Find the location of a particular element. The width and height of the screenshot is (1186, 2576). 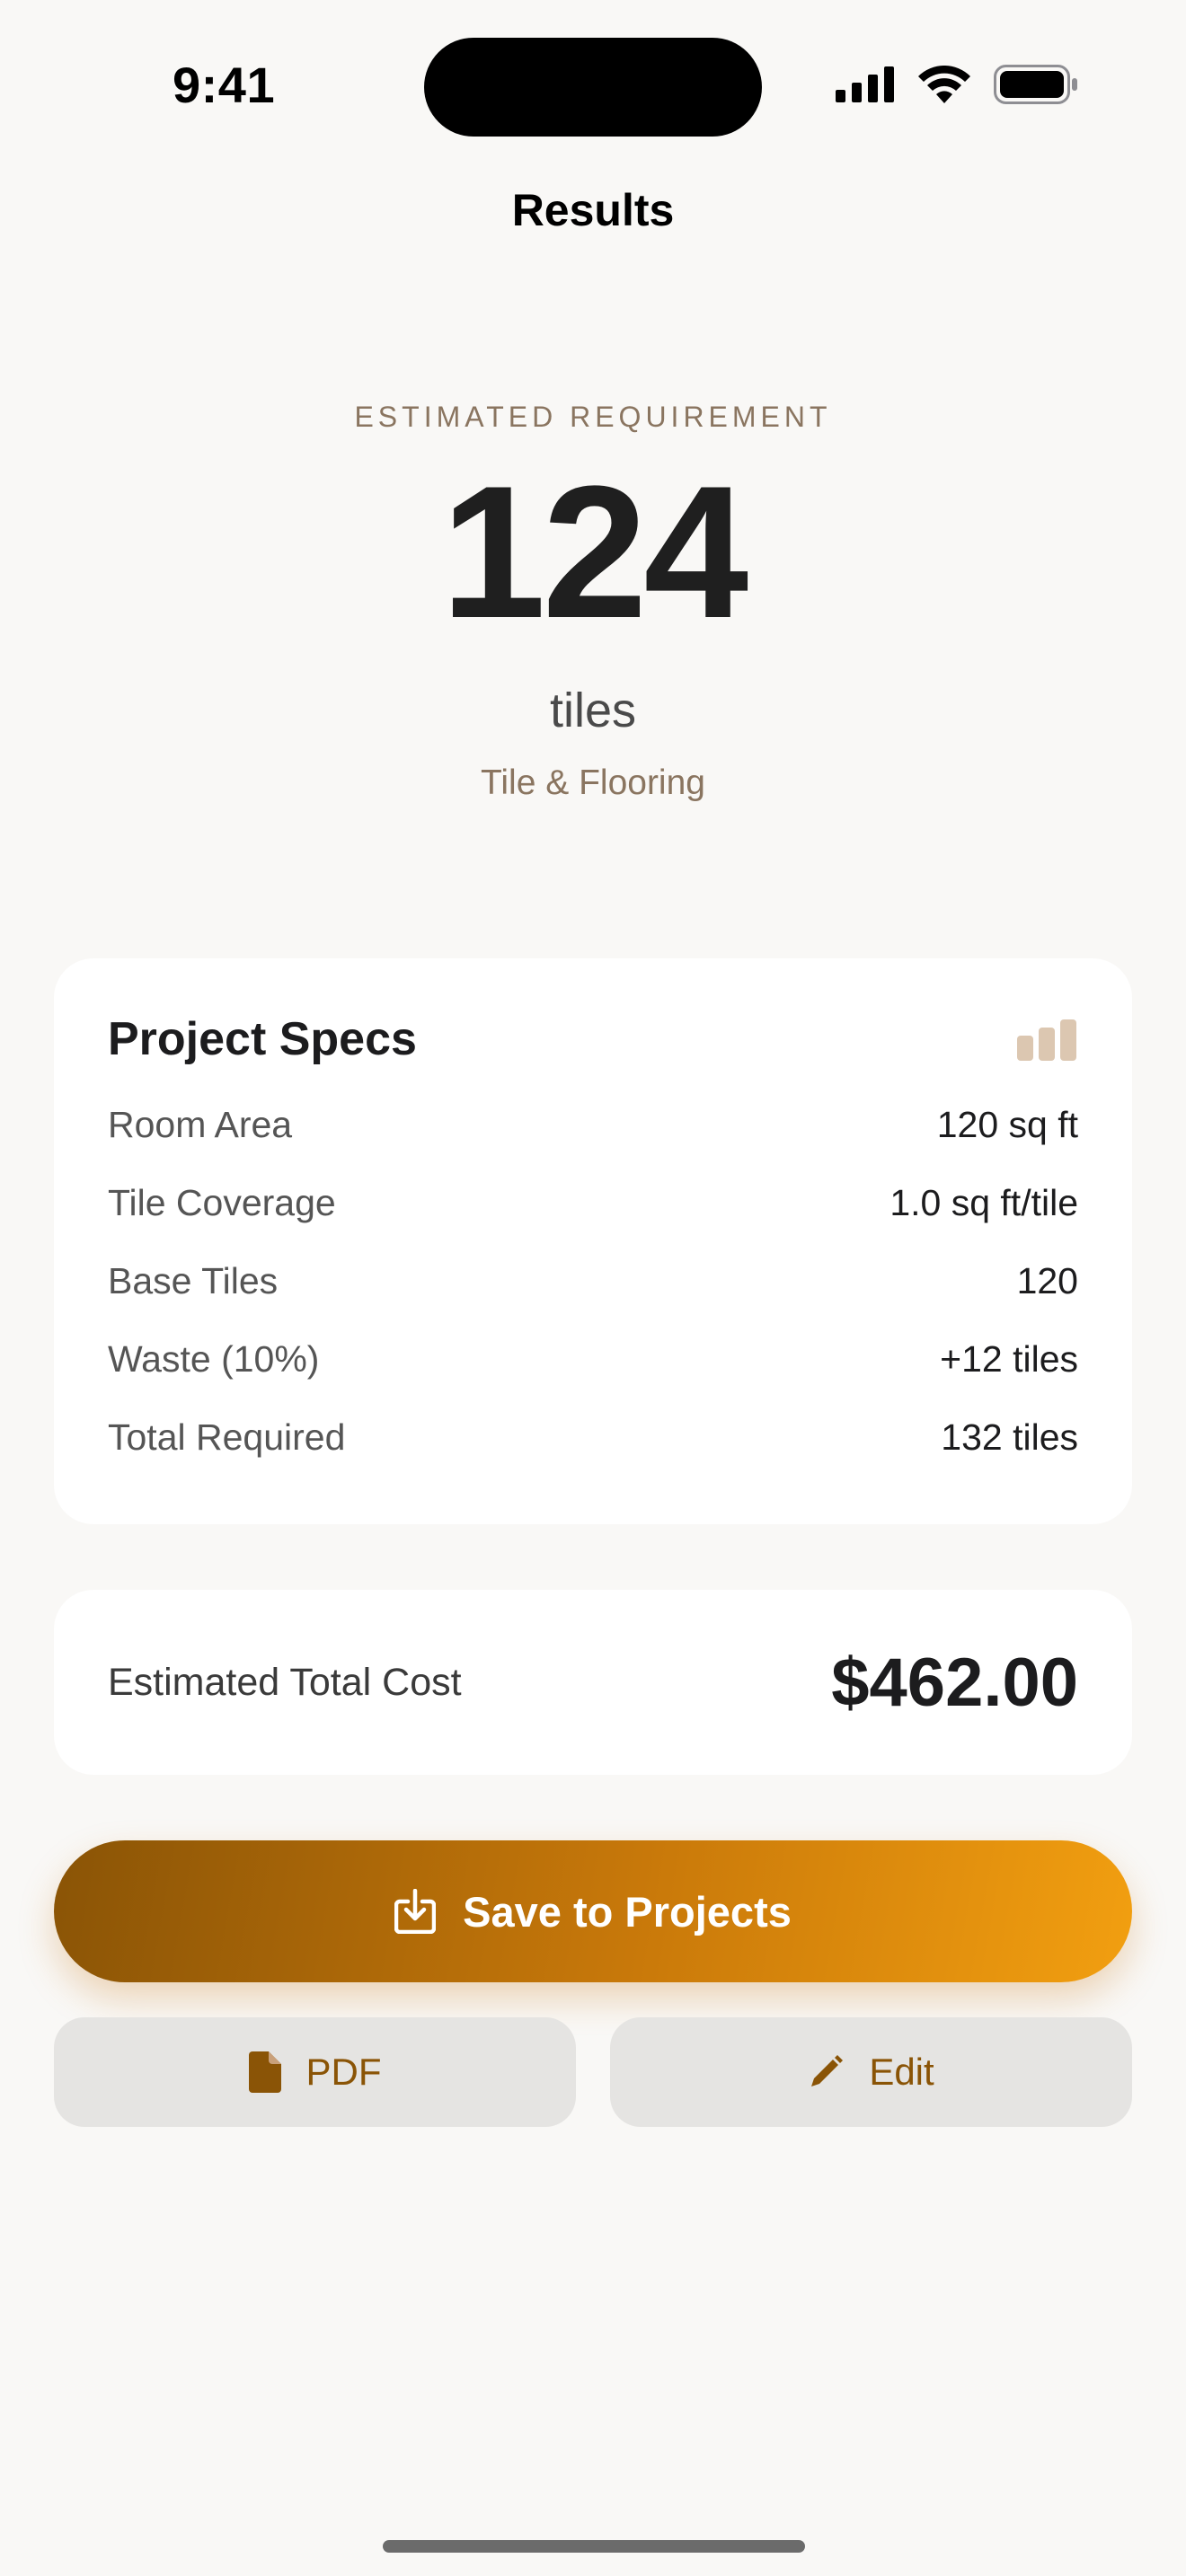

home-indicator is located at coordinates (594, 2546).